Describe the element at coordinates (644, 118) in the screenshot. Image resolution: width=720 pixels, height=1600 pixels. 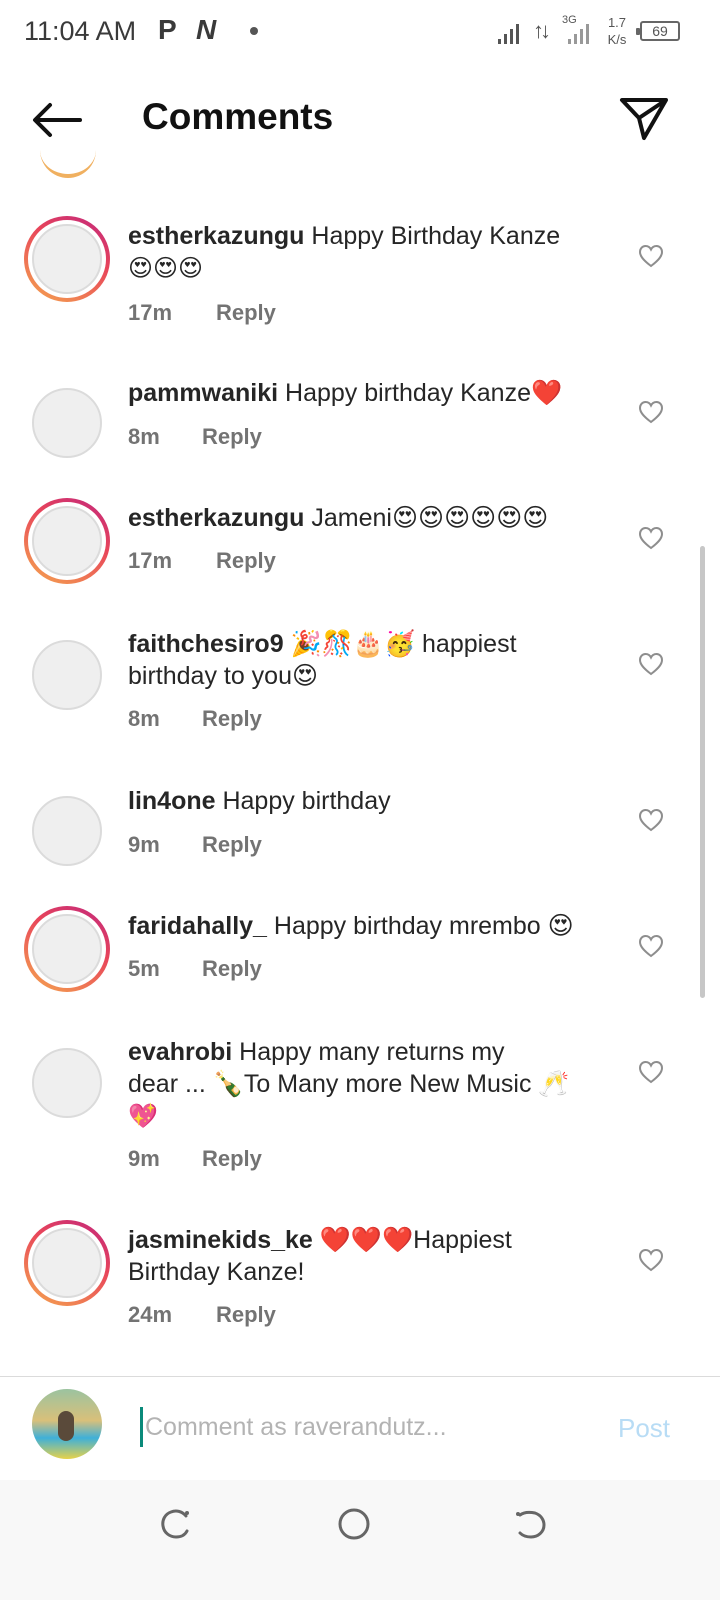
I see `paper-plane-icon` at that location.